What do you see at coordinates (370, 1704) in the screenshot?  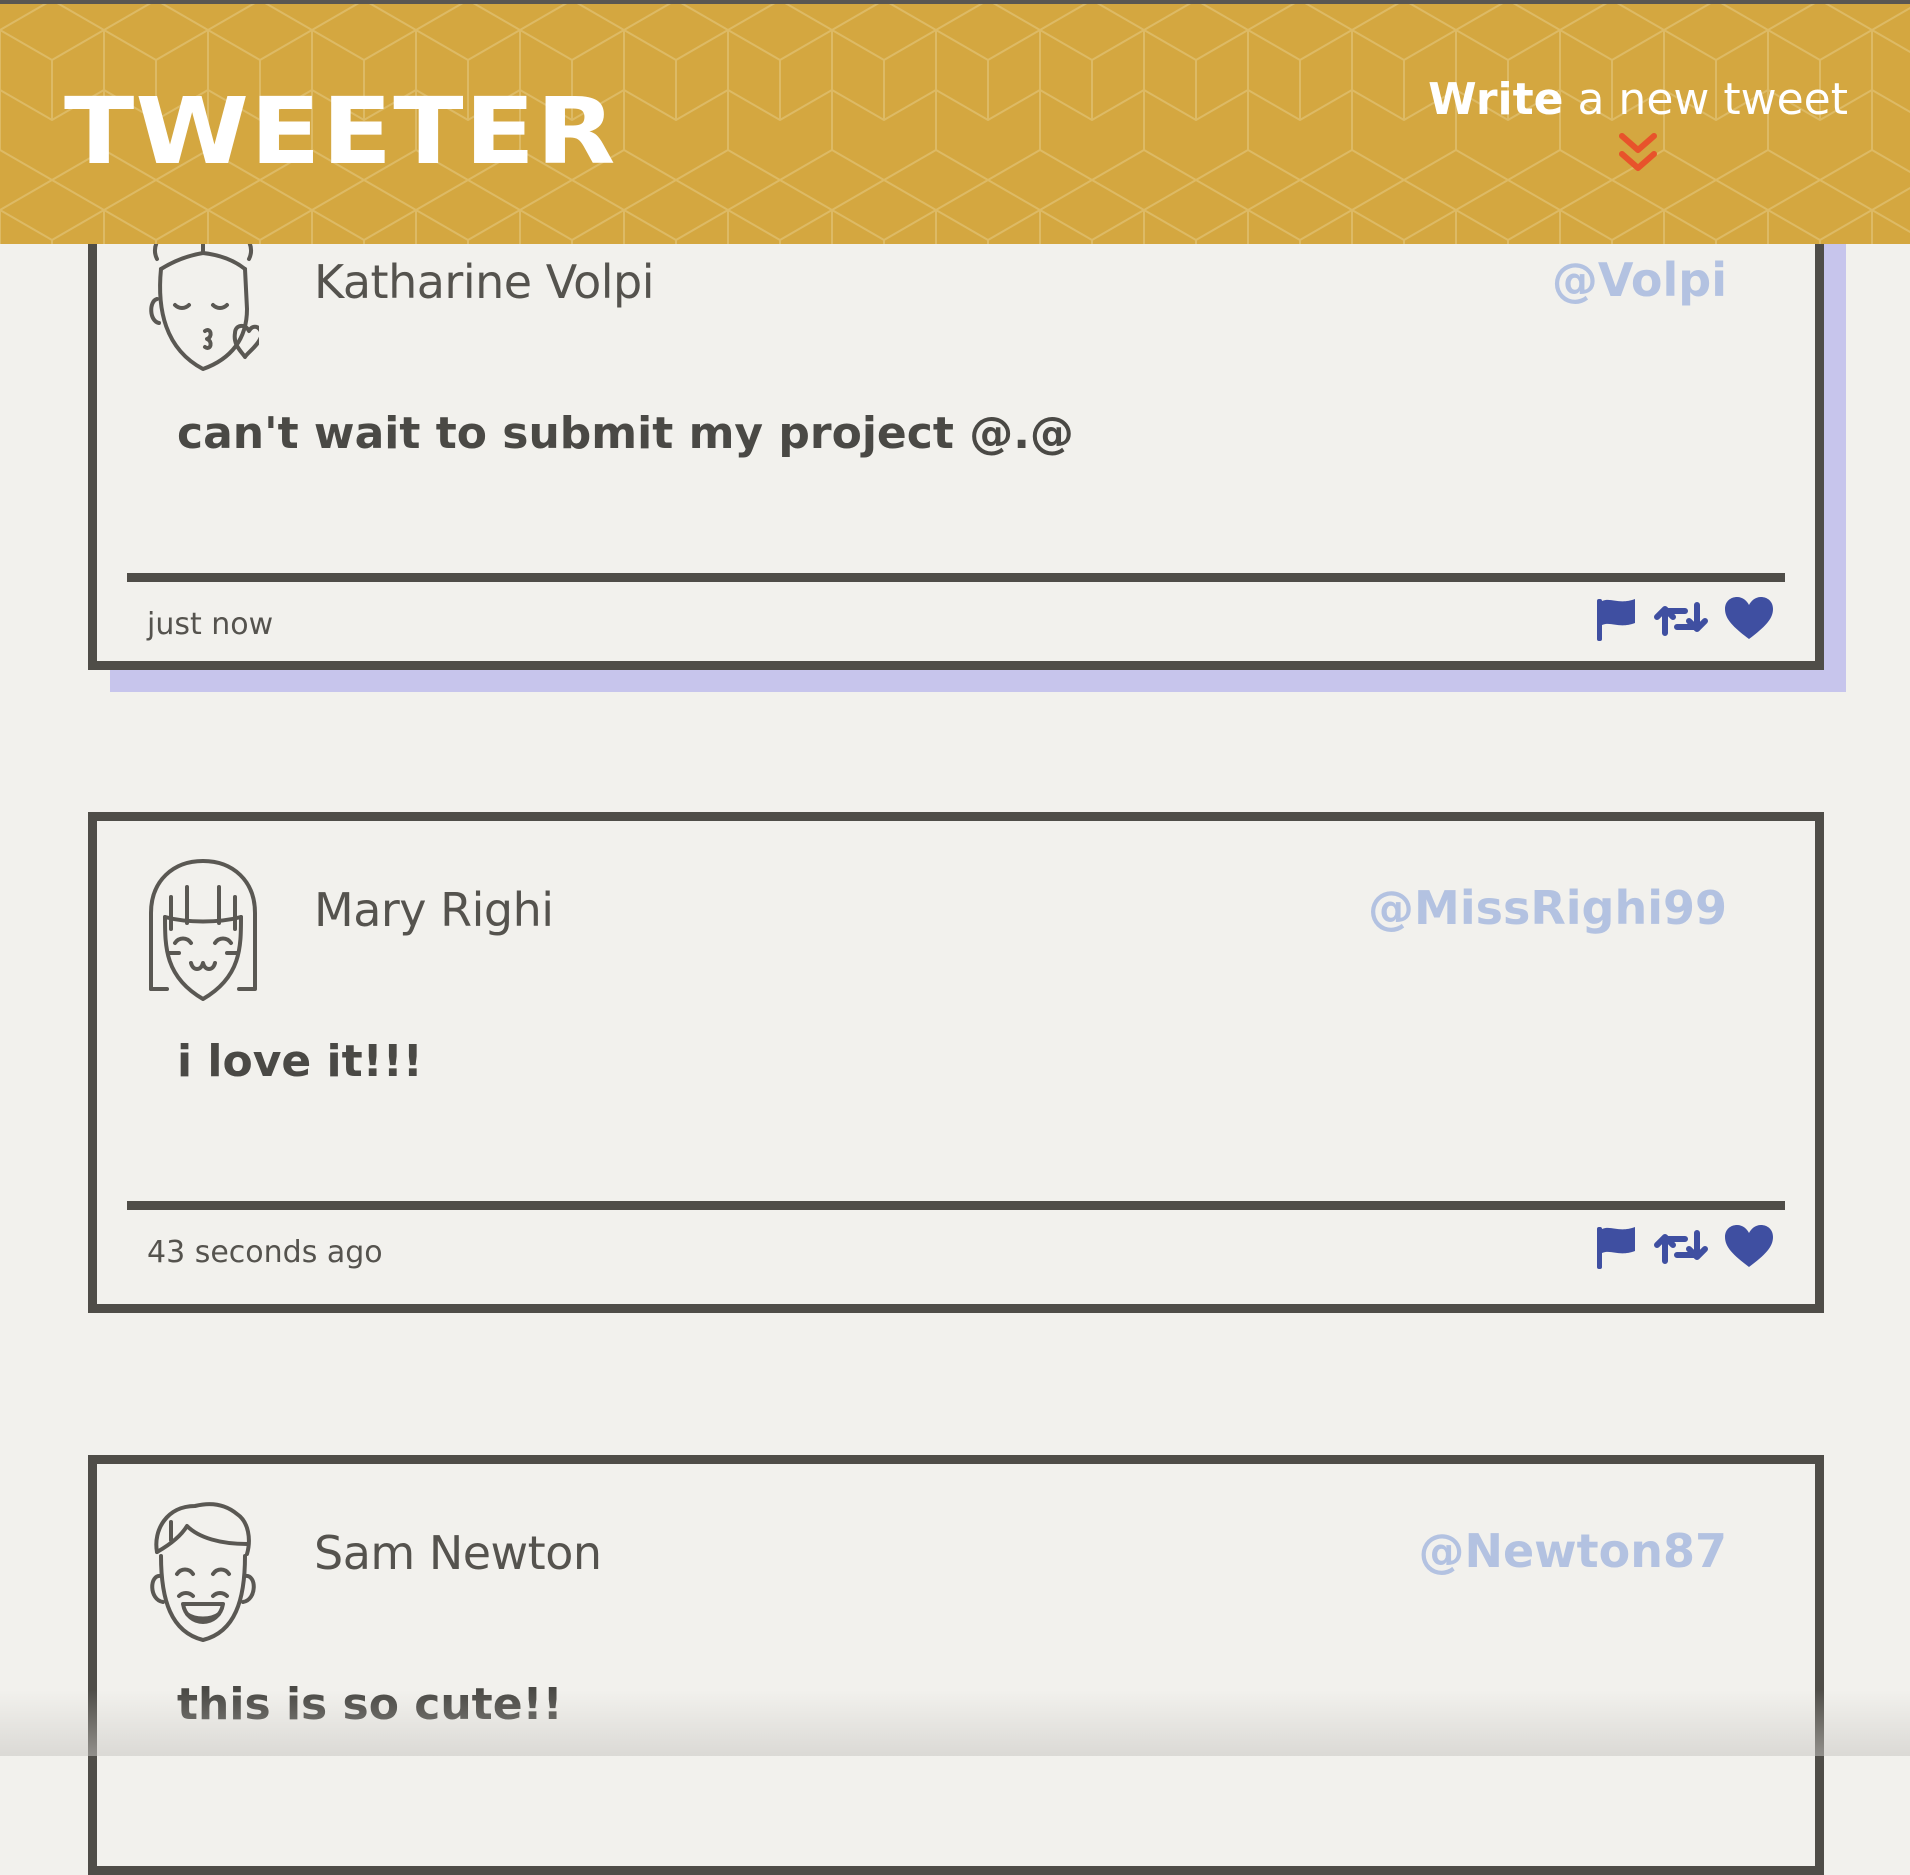 I see `tweet-text: this is so cute!!` at bounding box center [370, 1704].